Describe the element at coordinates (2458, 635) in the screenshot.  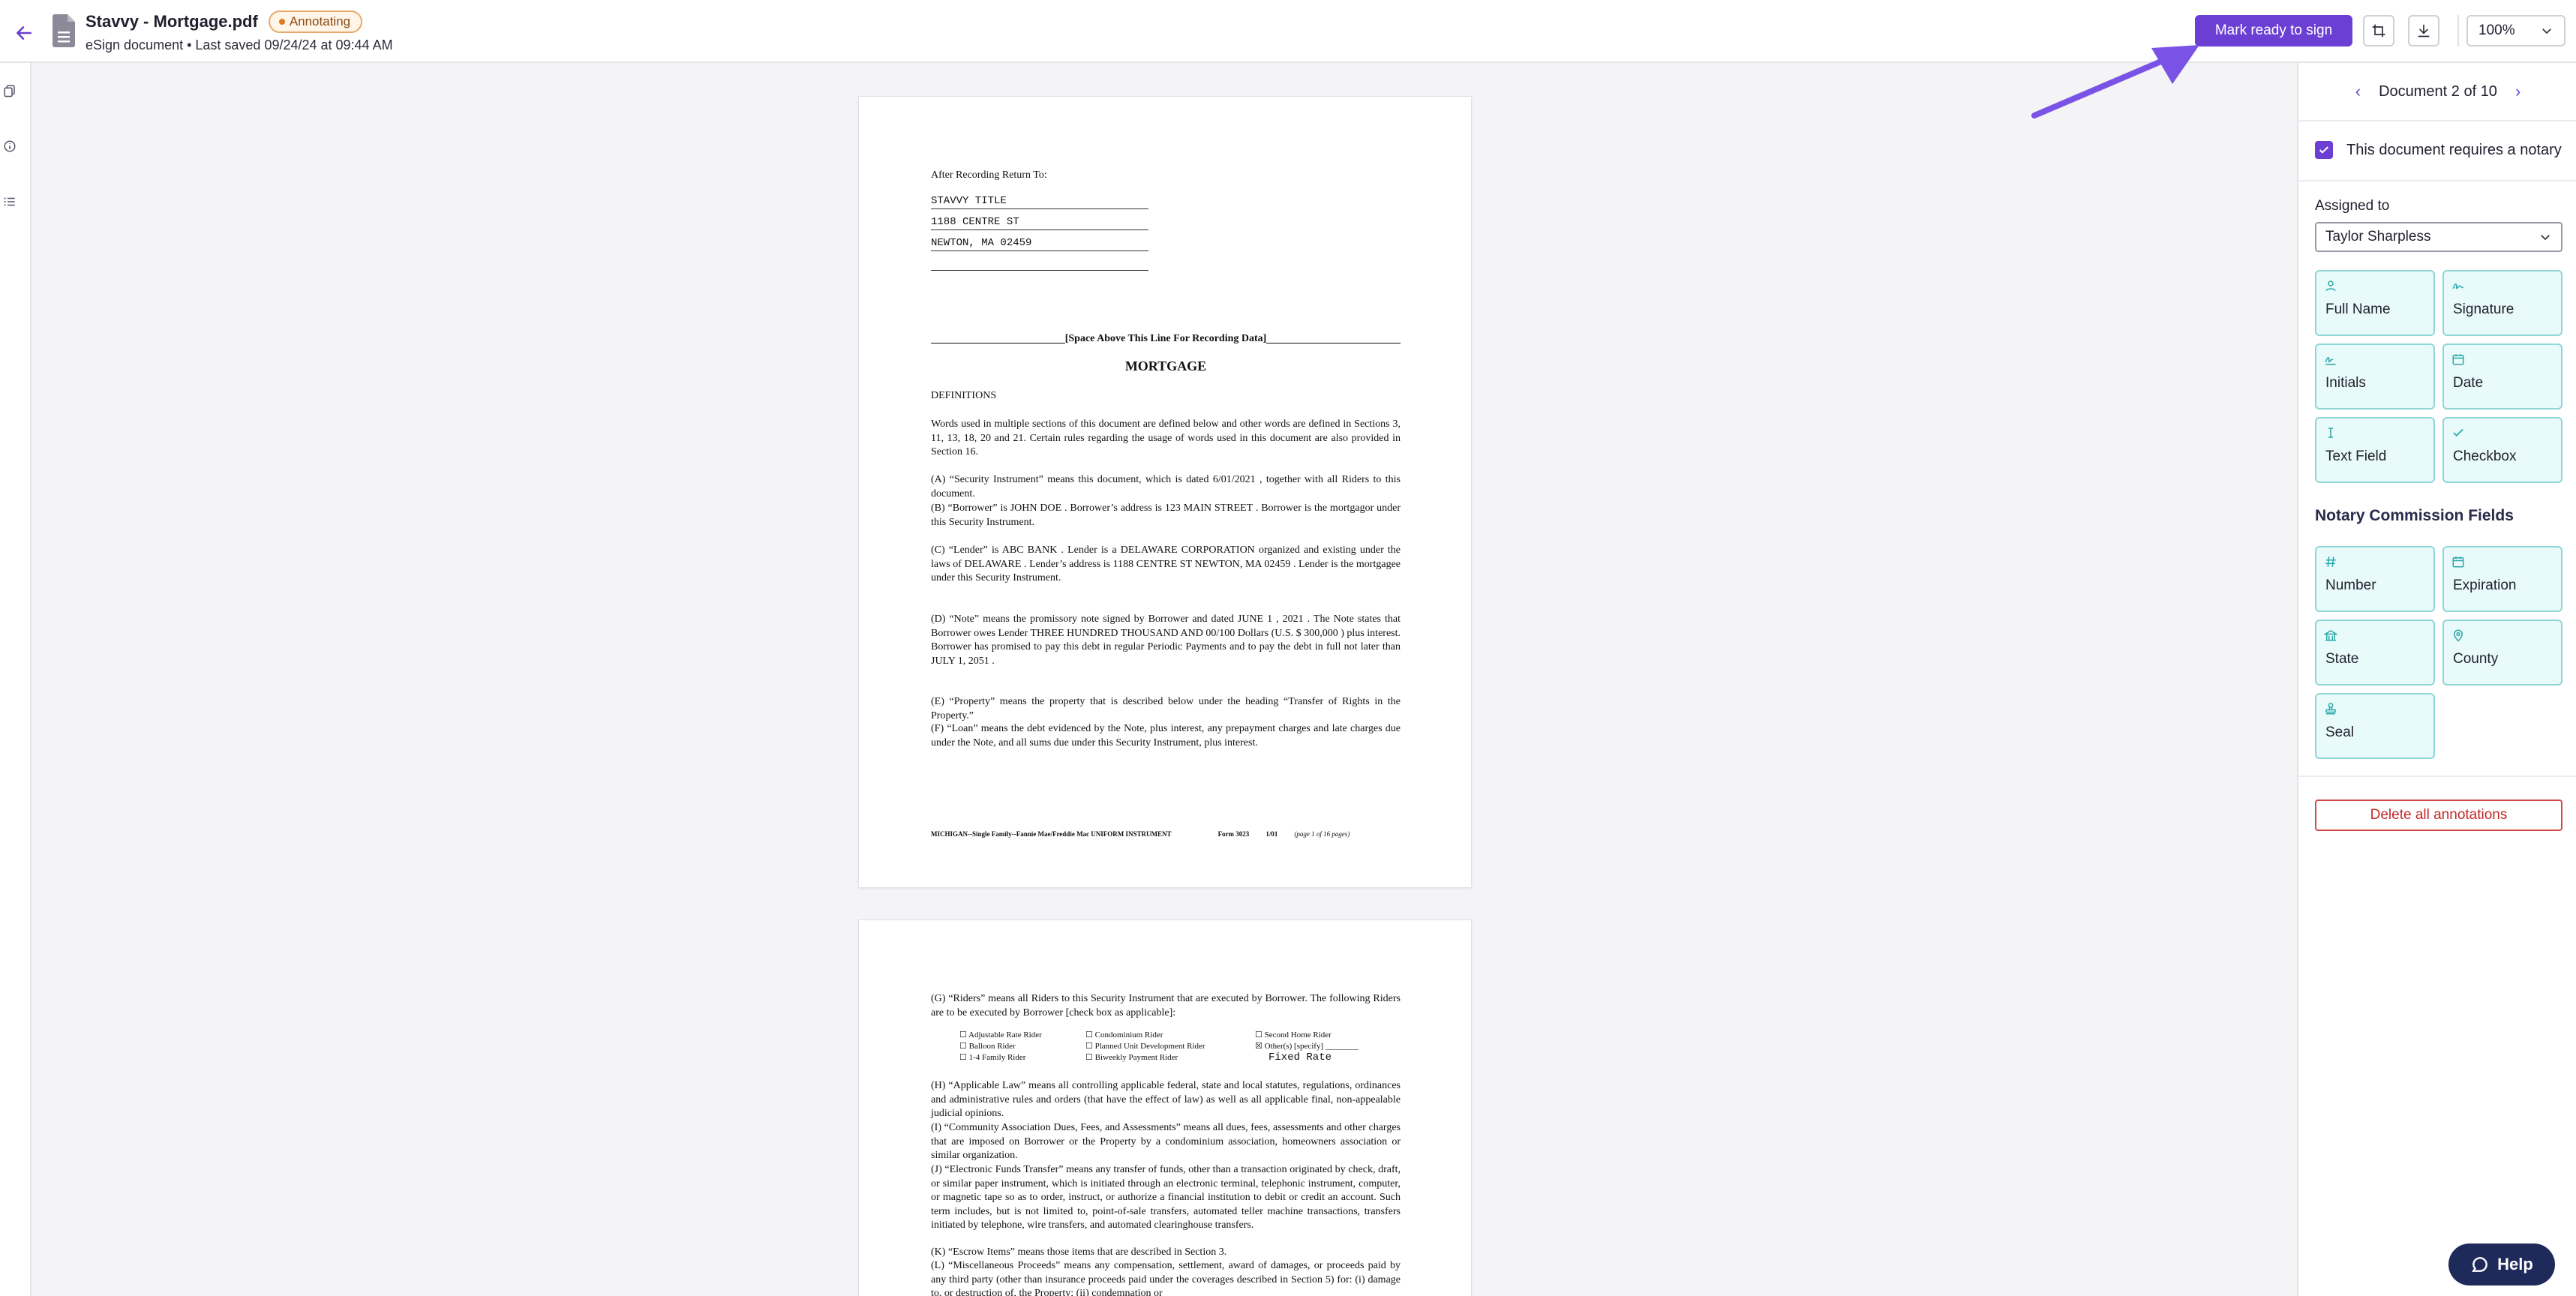
I see `map-pin-icon` at that location.